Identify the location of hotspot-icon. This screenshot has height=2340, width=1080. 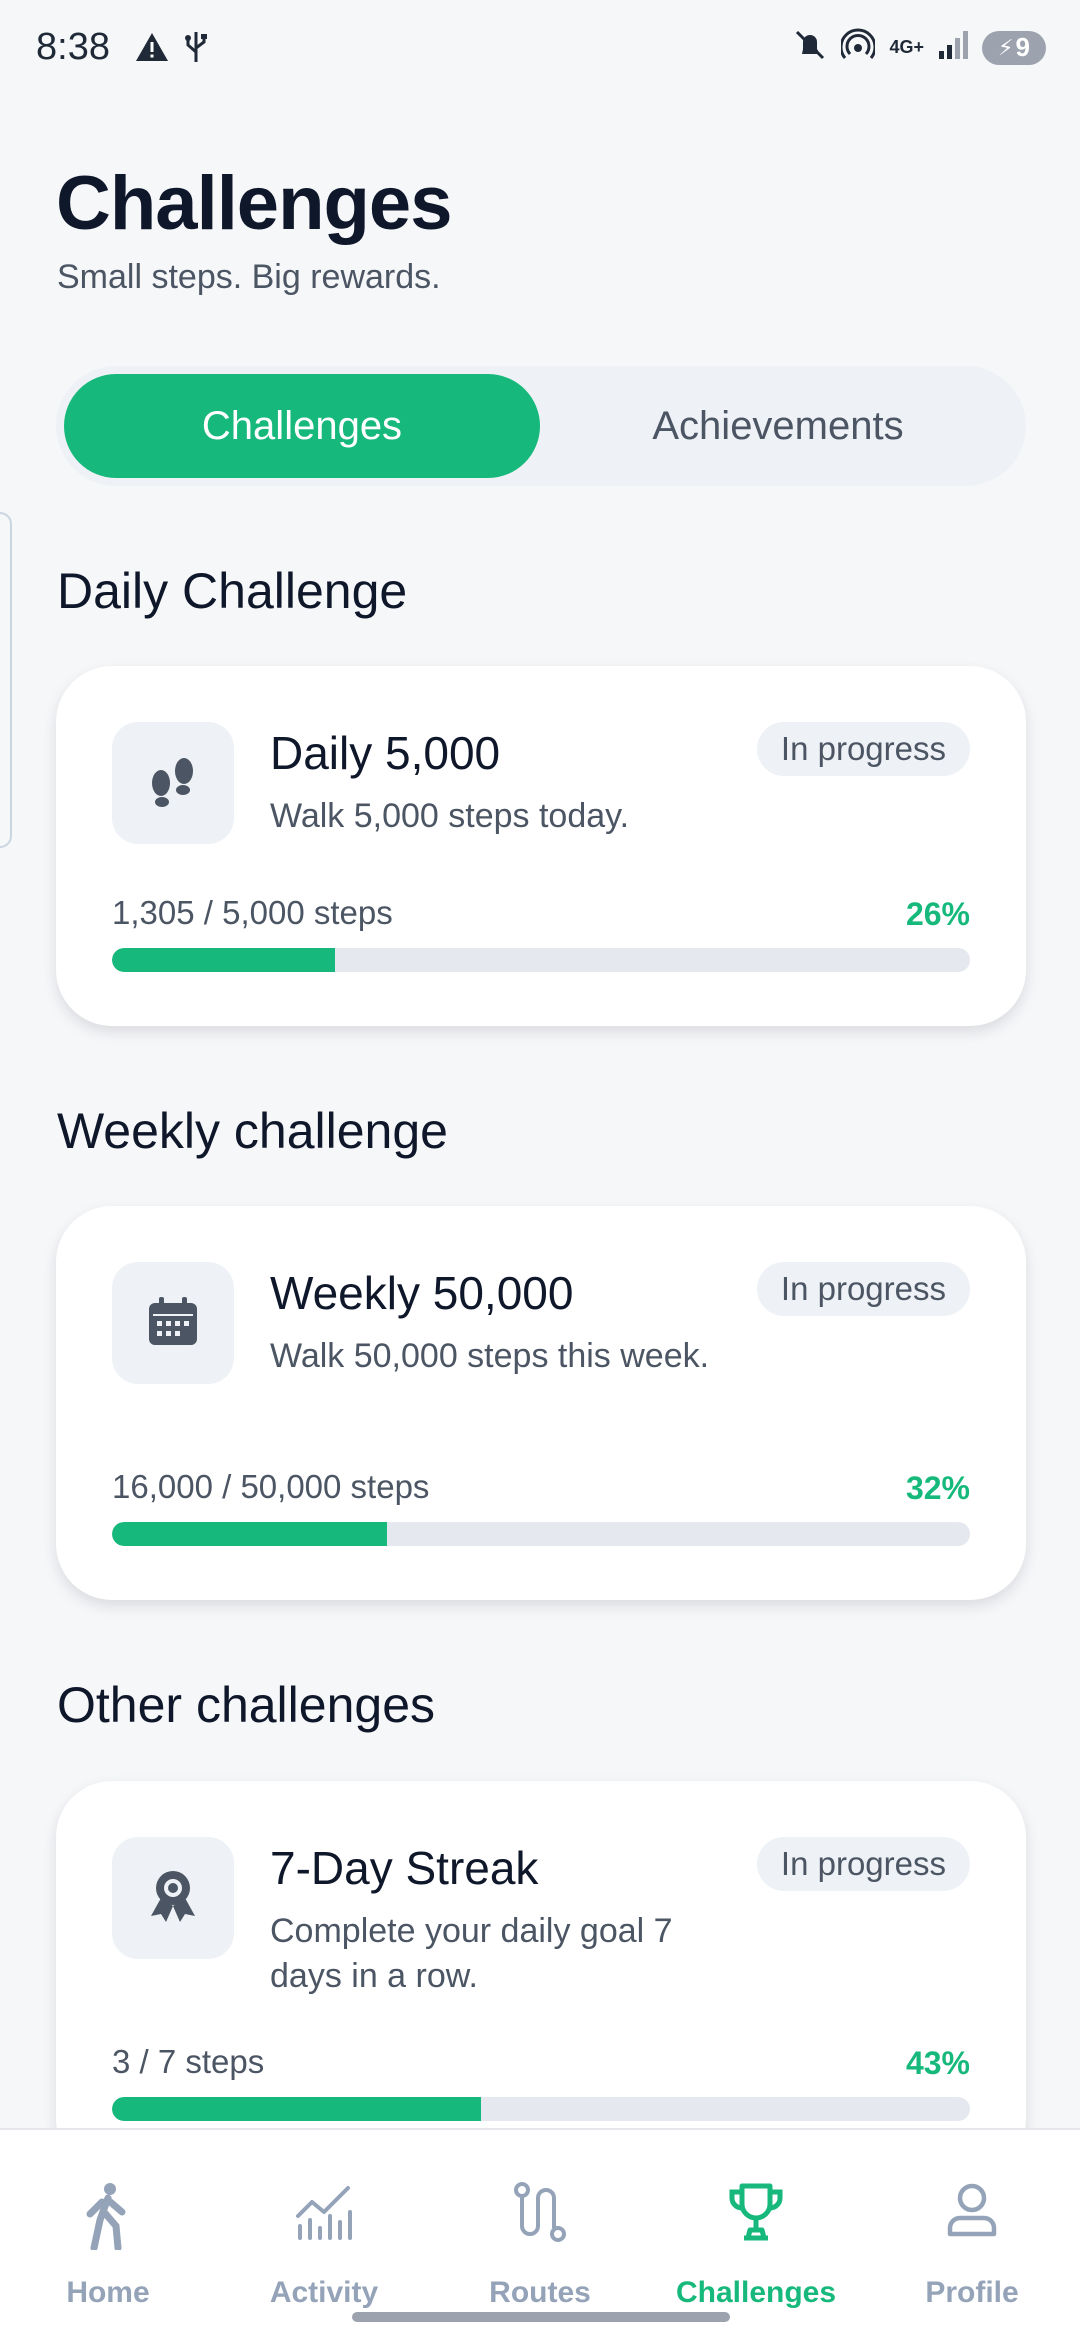
(858, 47).